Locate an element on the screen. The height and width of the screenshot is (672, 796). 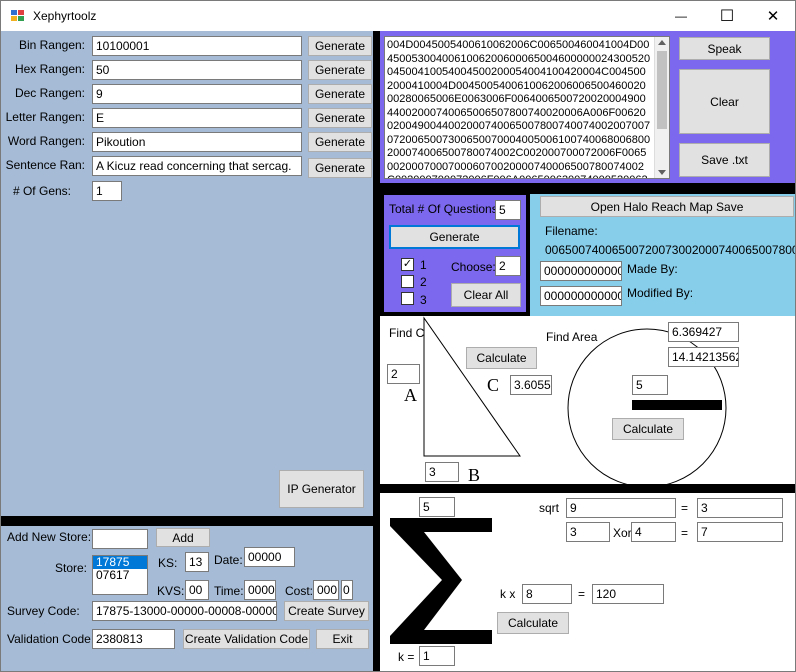
clear-button: Clear is located at coordinates (724, 101).